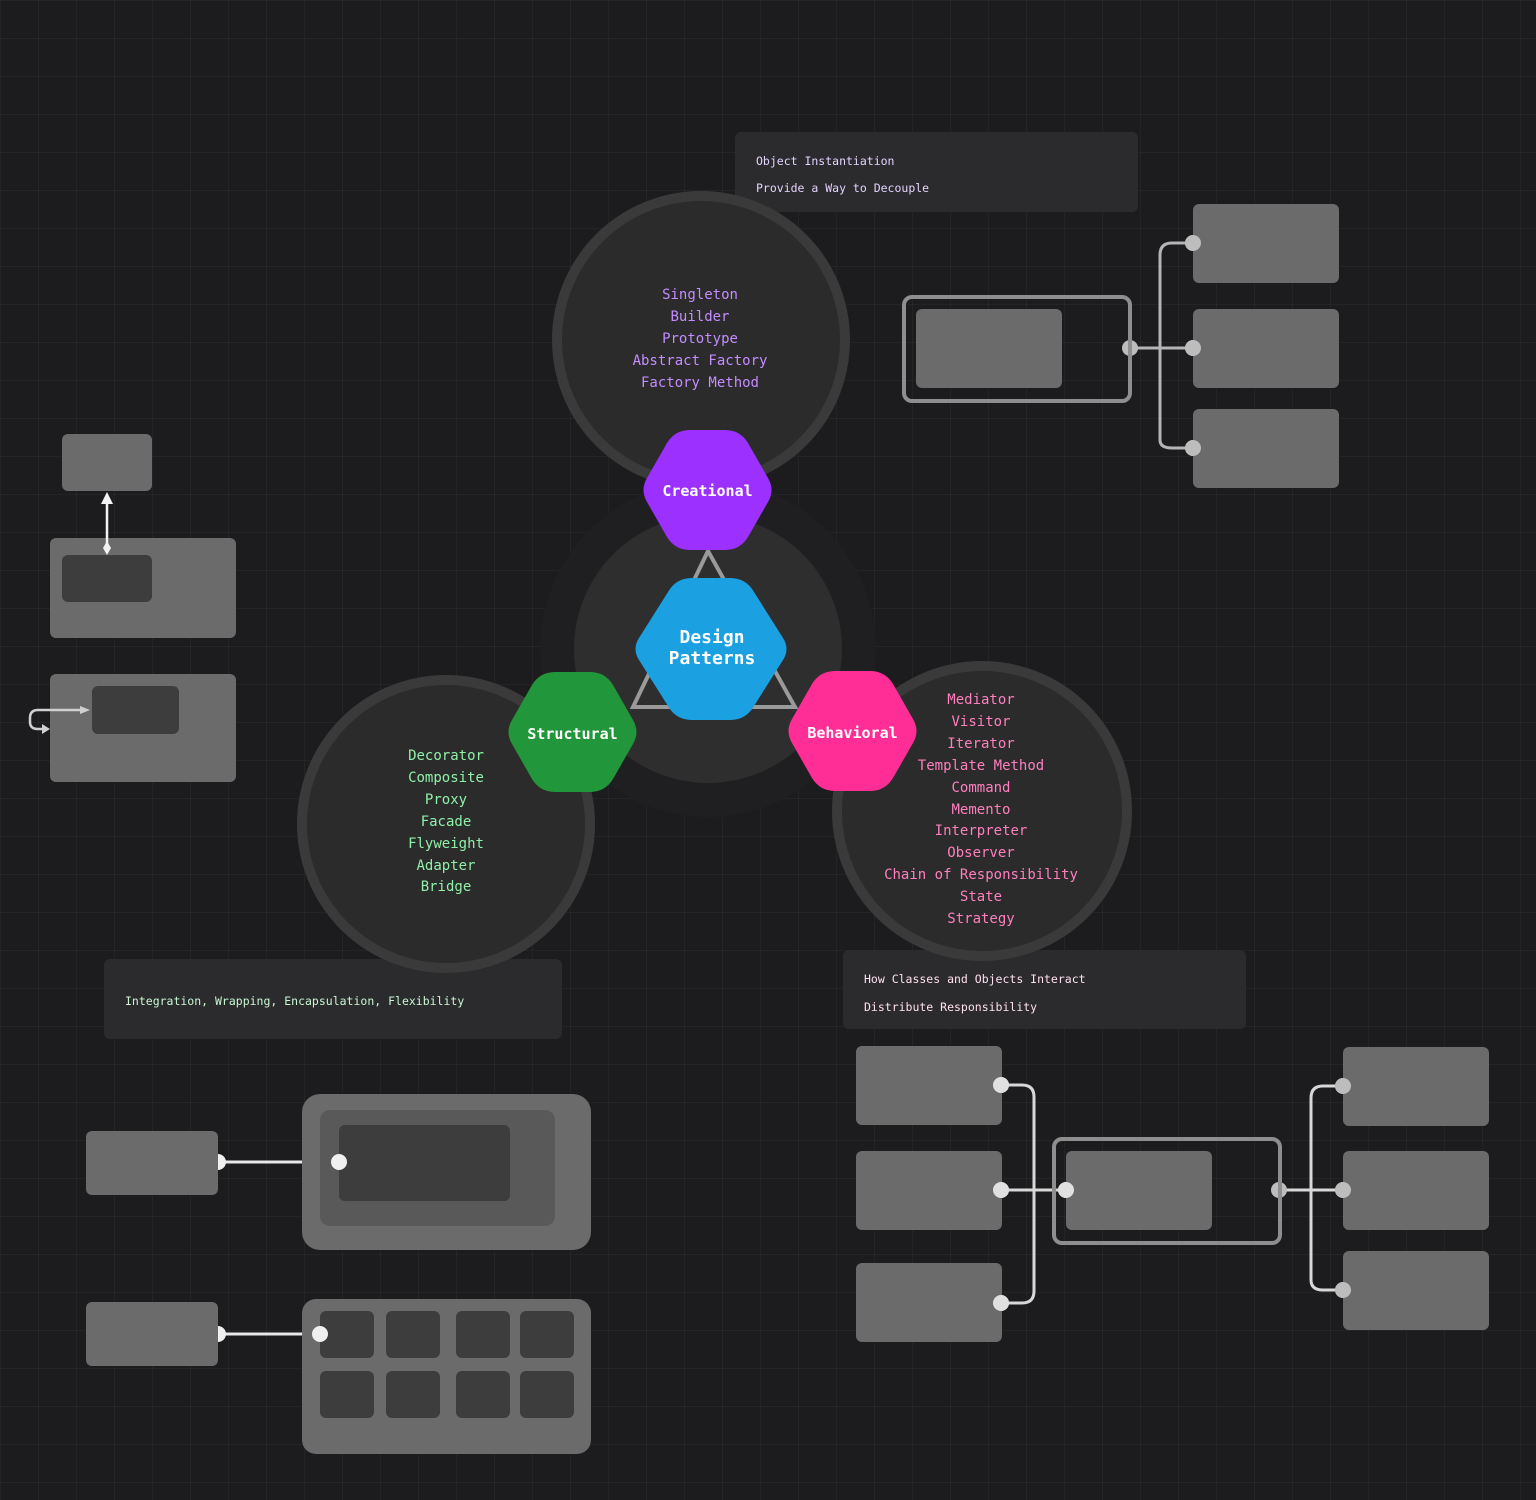  I want to click on decorator-source-box, so click(152, 1163).